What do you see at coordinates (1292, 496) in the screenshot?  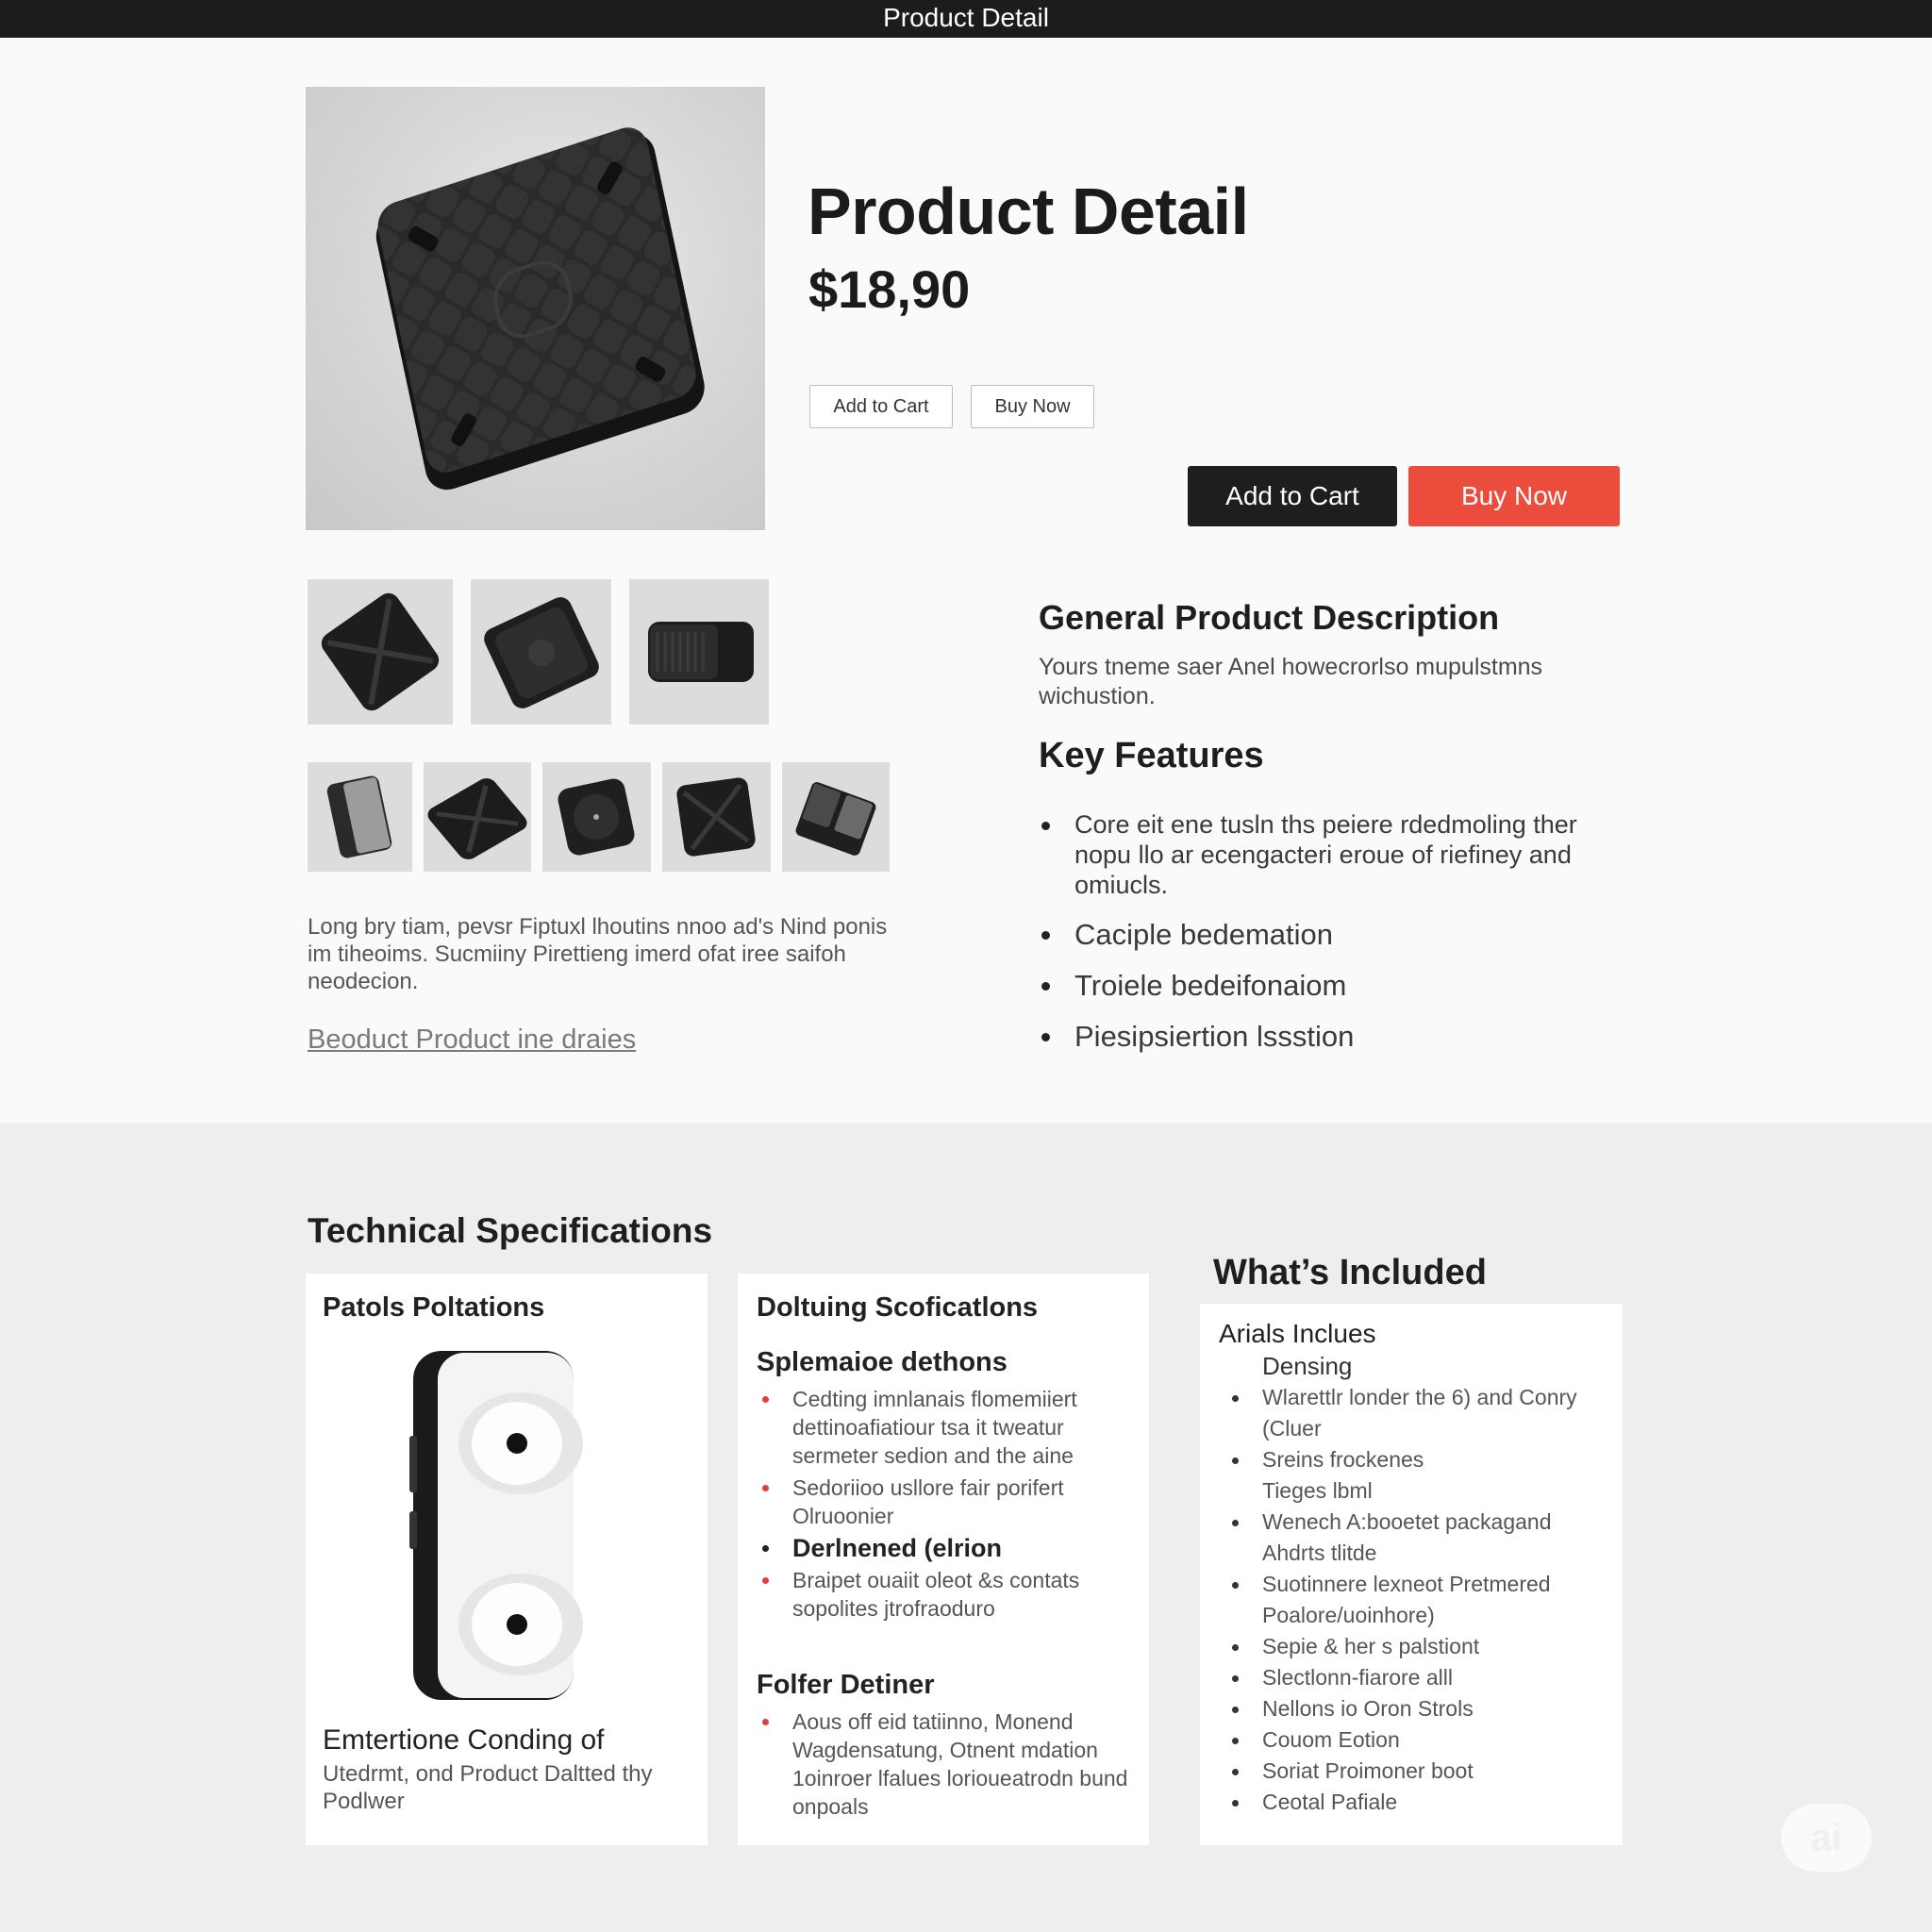 I see `add-to-cart-button: Add to Cart` at bounding box center [1292, 496].